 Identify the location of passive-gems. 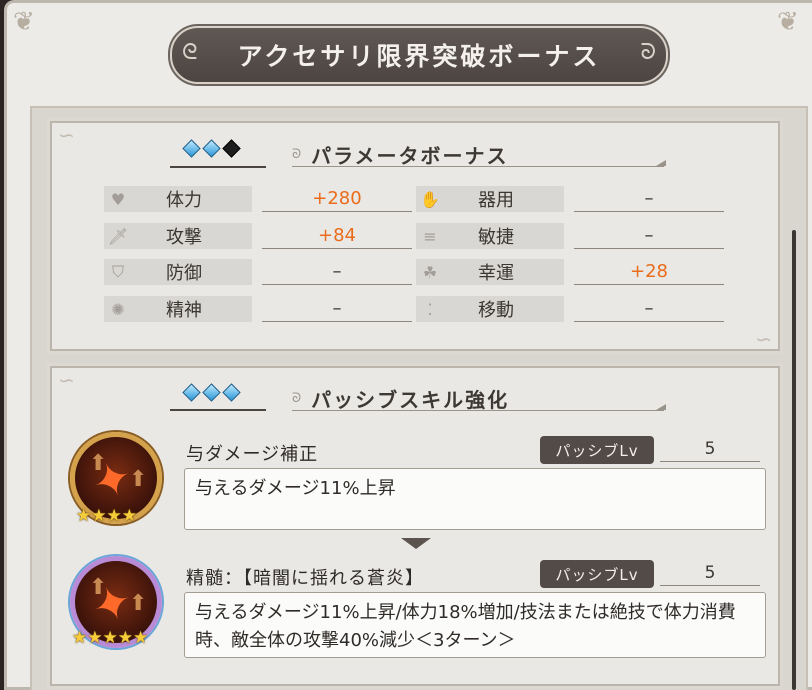
(211, 392).